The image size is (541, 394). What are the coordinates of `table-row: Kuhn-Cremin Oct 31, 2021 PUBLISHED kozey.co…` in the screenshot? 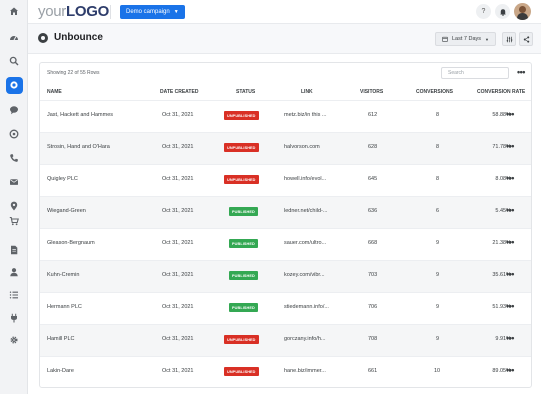 It's located at (285, 276).